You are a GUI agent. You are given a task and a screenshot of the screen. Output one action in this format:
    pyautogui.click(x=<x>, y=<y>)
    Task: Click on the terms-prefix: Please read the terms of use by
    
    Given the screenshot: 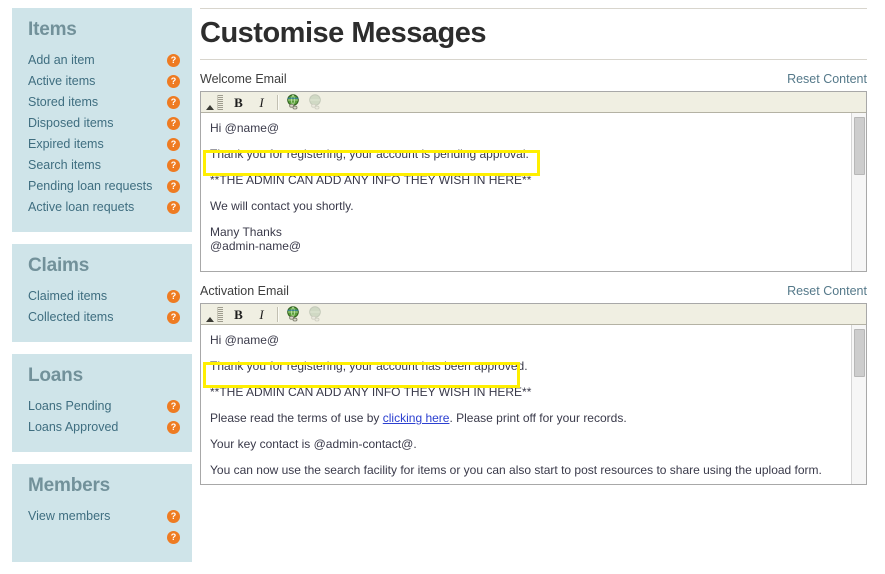 What is the action you would take?
    pyautogui.click(x=296, y=418)
    